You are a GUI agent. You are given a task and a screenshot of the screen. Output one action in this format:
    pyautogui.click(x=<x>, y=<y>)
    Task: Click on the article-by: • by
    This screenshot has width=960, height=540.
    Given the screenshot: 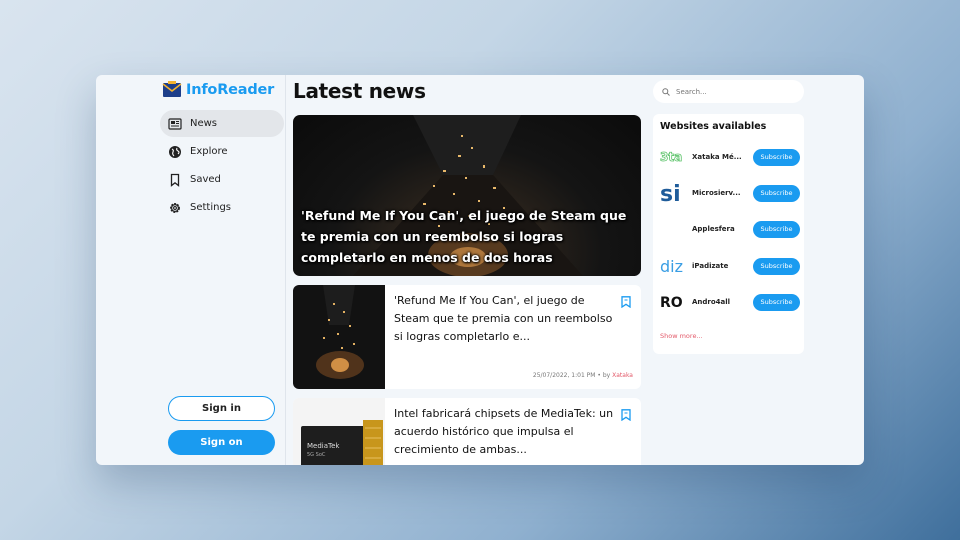 What is the action you would take?
    pyautogui.click(x=604, y=375)
    